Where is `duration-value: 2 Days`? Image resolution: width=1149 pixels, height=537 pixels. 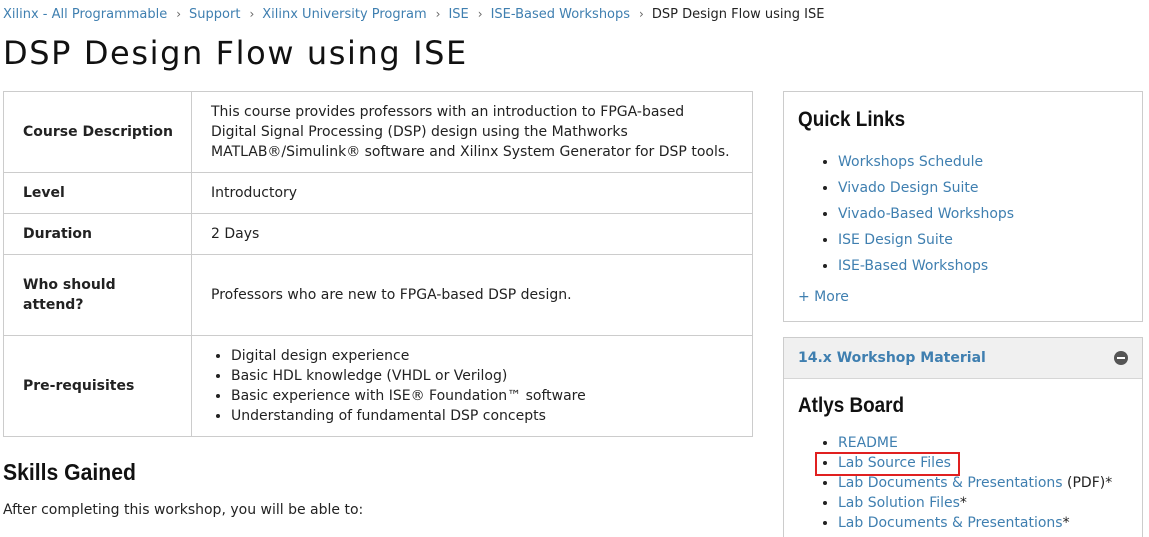 duration-value: 2 Days is located at coordinates (472, 234).